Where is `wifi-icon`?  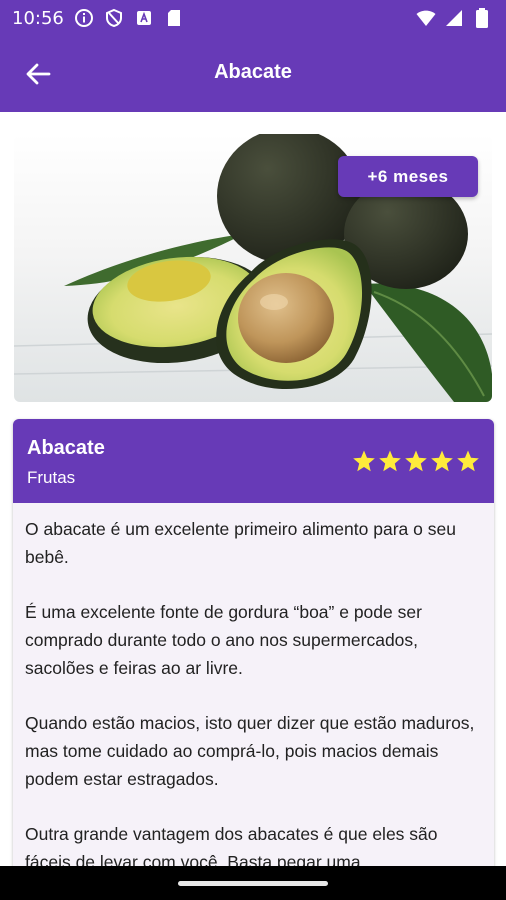 wifi-icon is located at coordinates (426, 18).